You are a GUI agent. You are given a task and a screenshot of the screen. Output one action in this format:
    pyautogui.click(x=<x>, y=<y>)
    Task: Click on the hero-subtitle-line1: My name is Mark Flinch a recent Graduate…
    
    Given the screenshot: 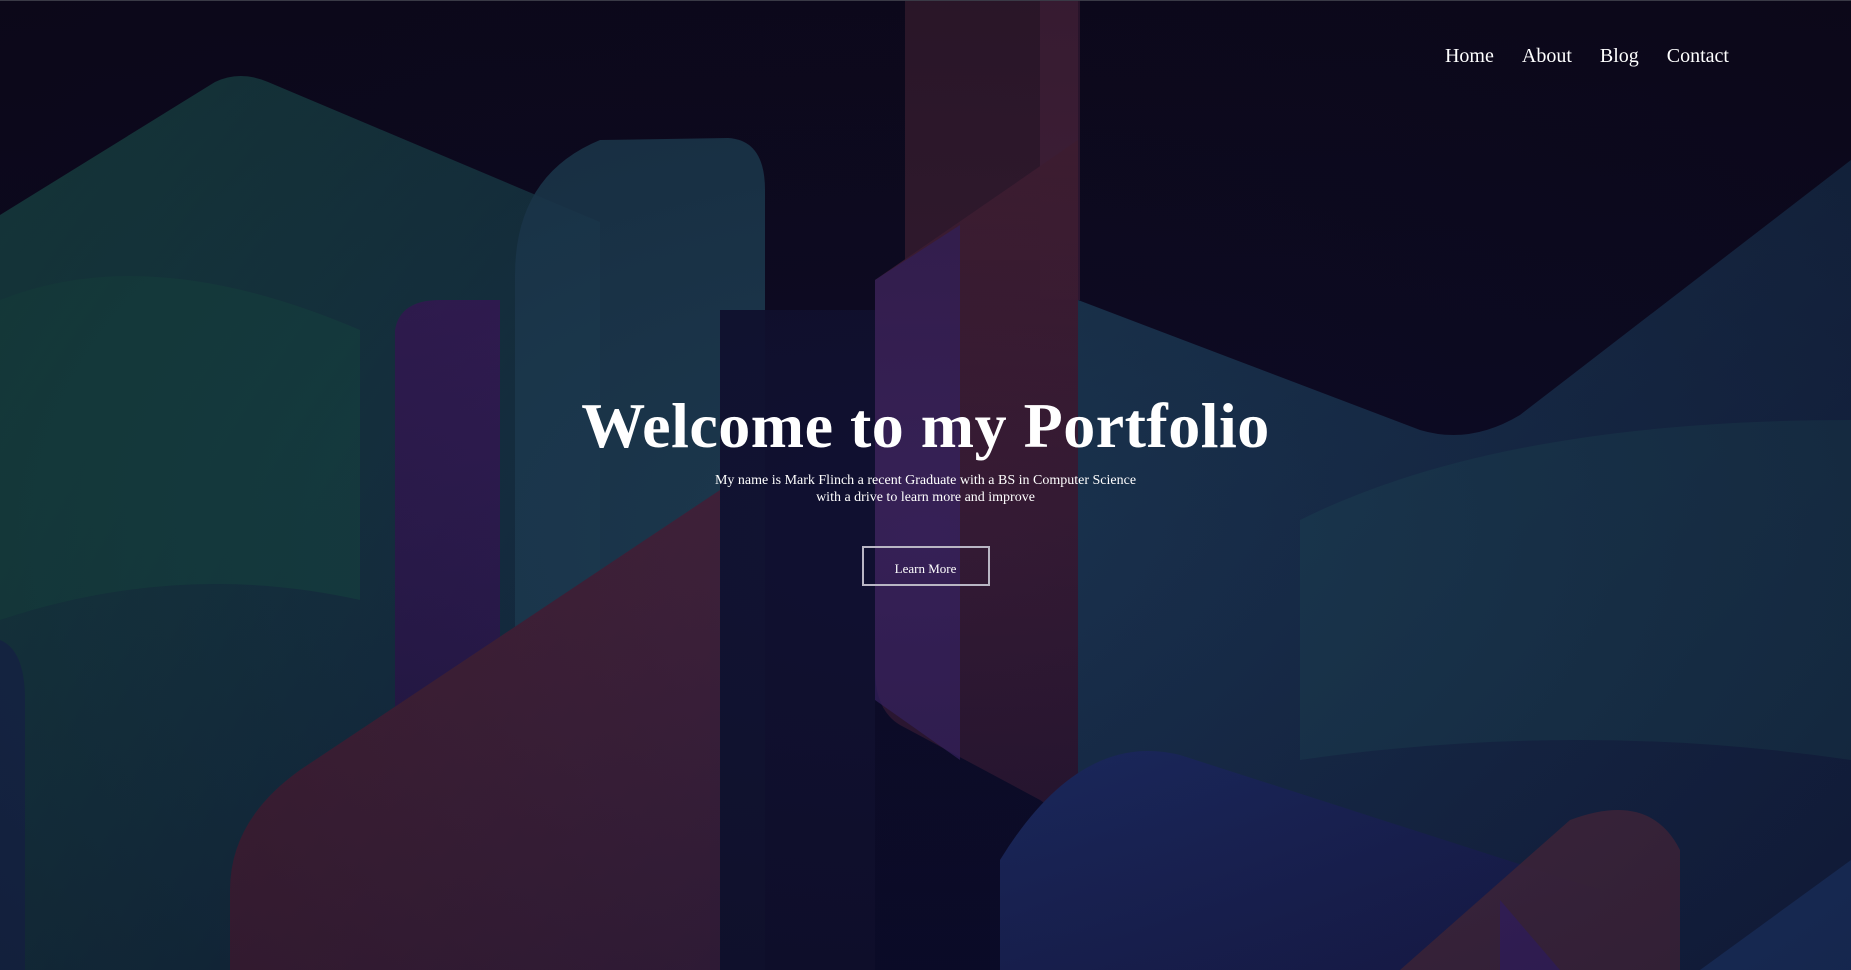 What is the action you would take?
    pyautogui.click(x=925, y=480)
    